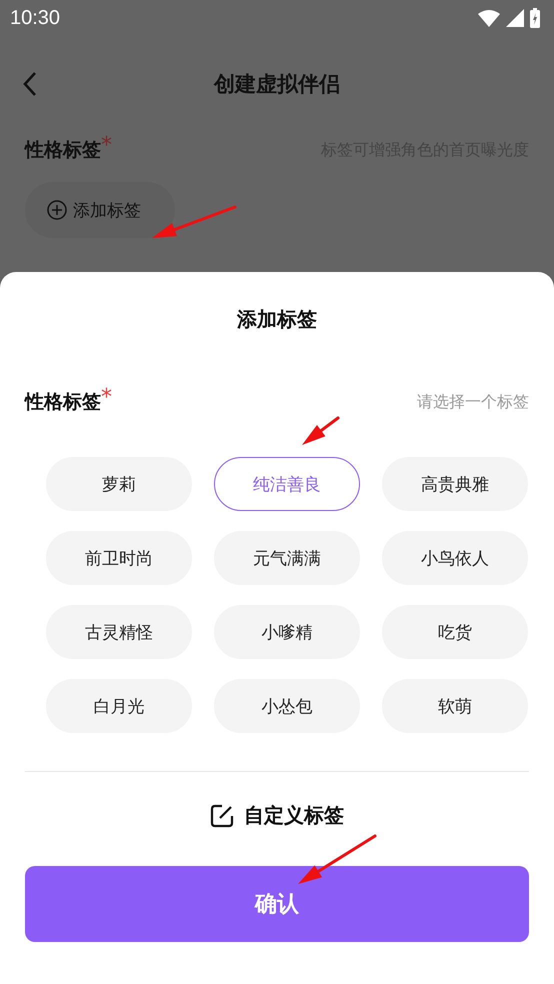 This screenshot has width=554, height=984. What do you see at coordinates (455, 484) in the screenshot?
I see `tag-chip: 高贵典雅` at bounding box center [455, 484].